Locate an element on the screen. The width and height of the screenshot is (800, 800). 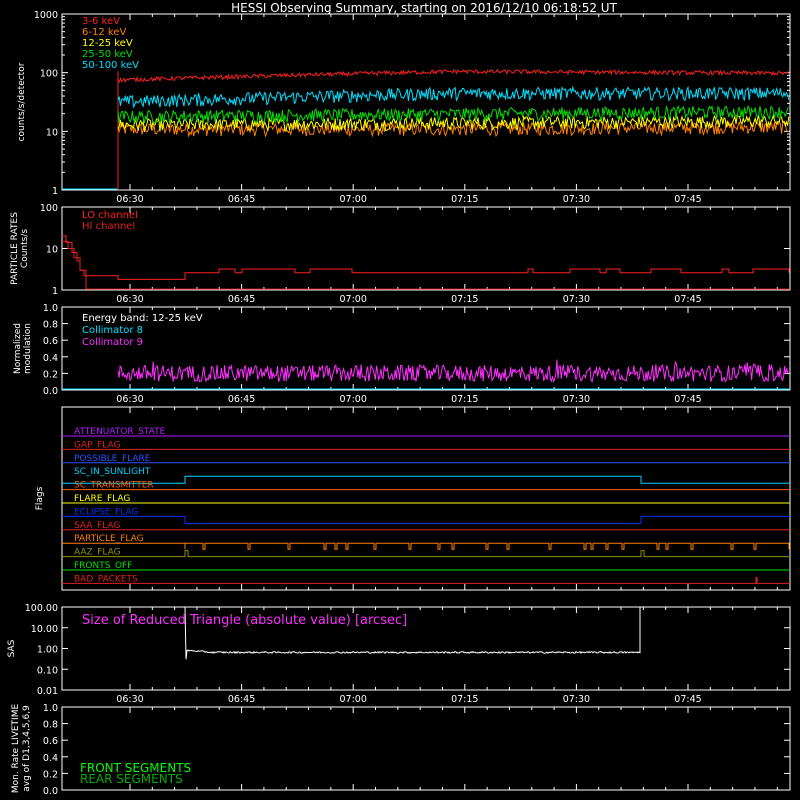
flags-ylabel: Flags is located at coordinates (40, 498).